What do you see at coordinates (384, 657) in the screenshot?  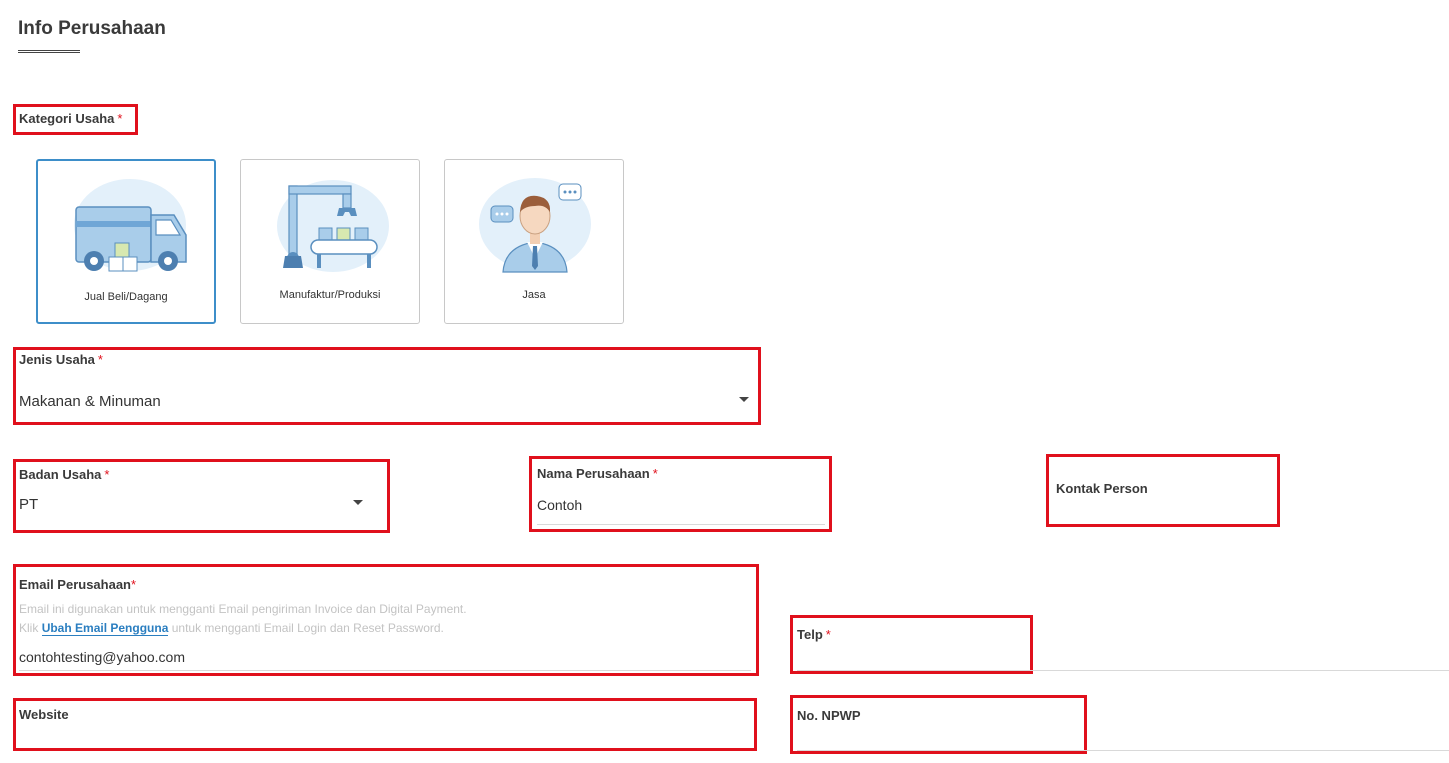 I see `email-perusahaan-input` at bounding box center [384, 657].